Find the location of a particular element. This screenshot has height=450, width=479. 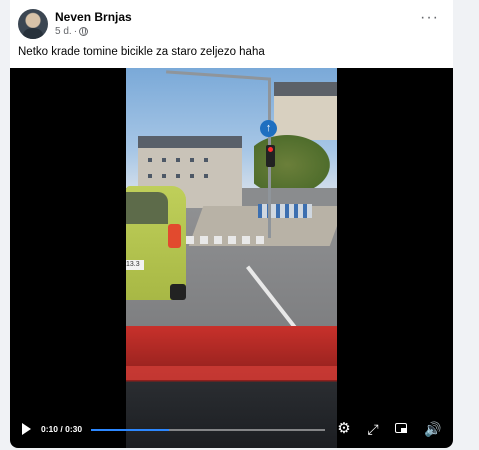

avatar is located at coordinates (33, 24).